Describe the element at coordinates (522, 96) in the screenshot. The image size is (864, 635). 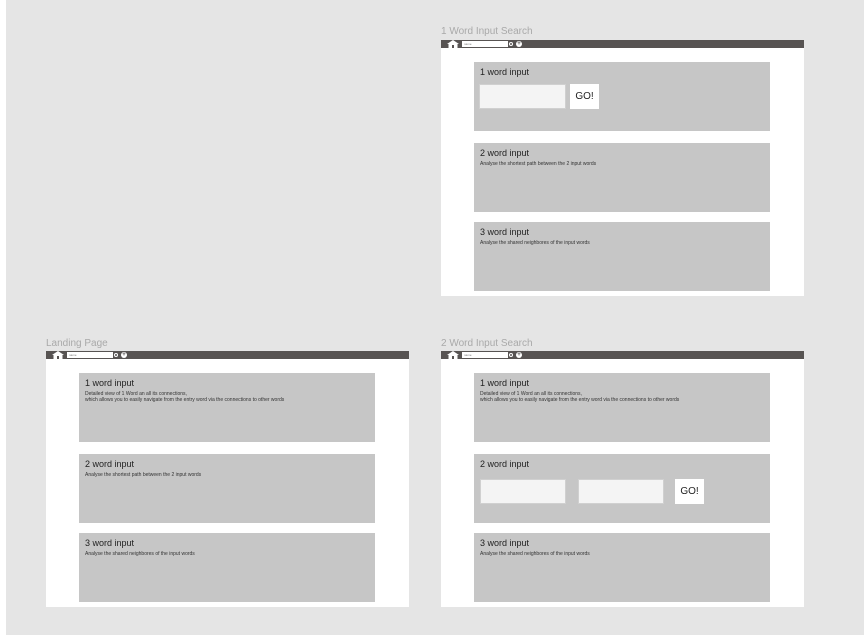
I see `word-input` at that location.